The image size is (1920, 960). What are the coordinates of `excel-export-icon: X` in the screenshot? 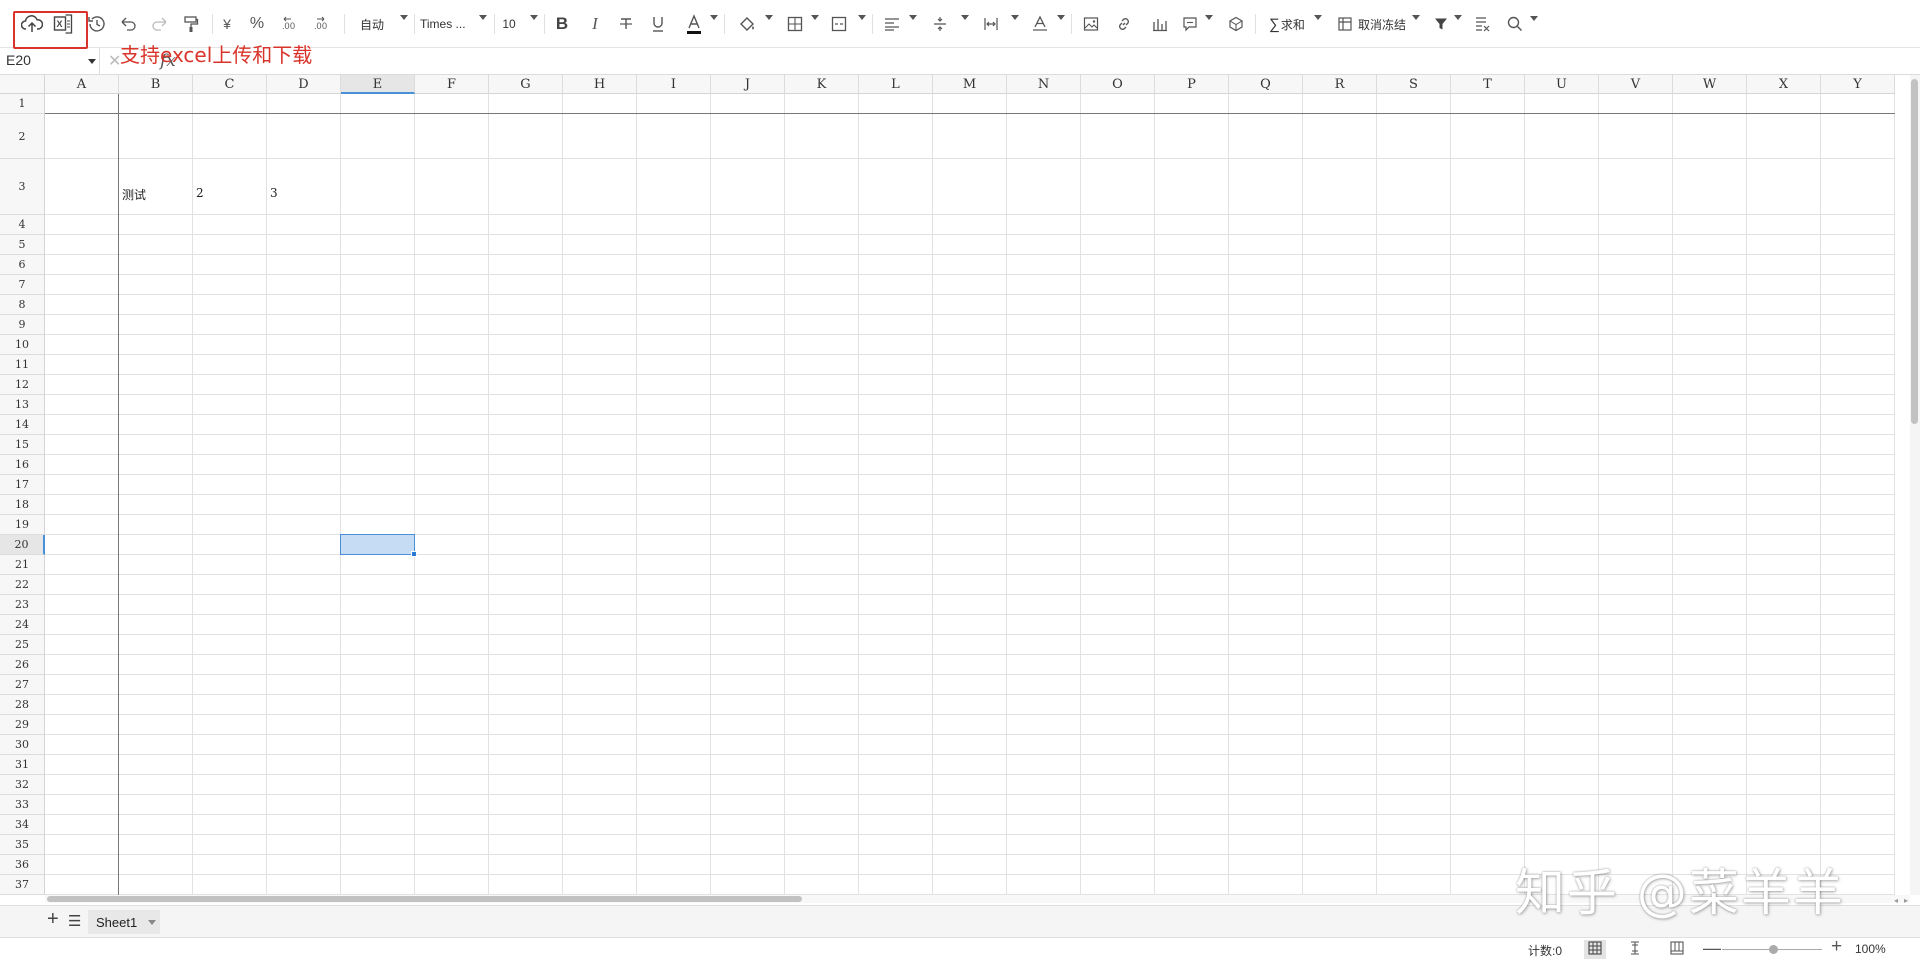 It's located at (64, 24).